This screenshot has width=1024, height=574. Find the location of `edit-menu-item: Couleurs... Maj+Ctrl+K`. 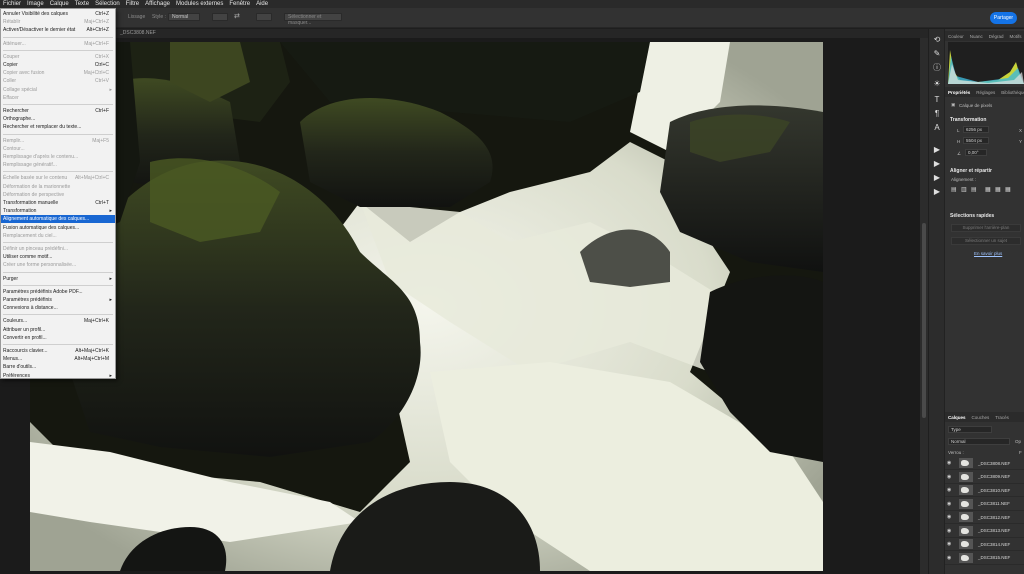

edit-menu-item: Couleurs... Maj+Ctrl+K is located at coordinates (58, 321).